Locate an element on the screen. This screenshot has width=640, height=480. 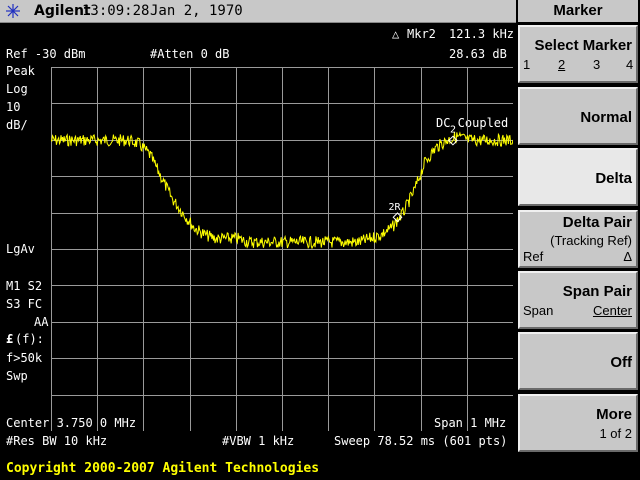
span-pair-softkey: Span Pair Span Center is located at coordinates (578, 300).